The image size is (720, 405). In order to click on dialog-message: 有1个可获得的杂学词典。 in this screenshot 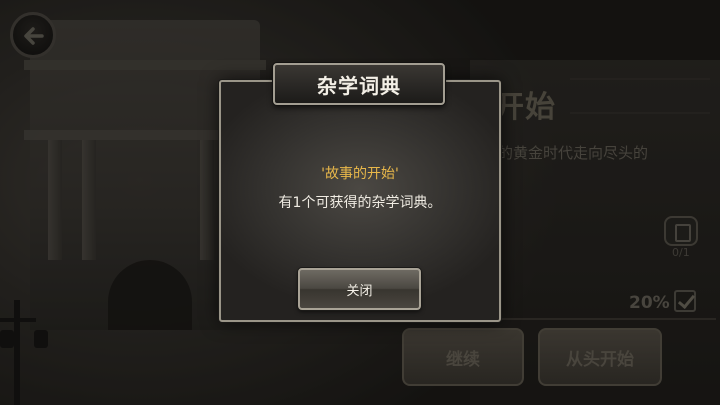, I will do `click(360, 203)`.